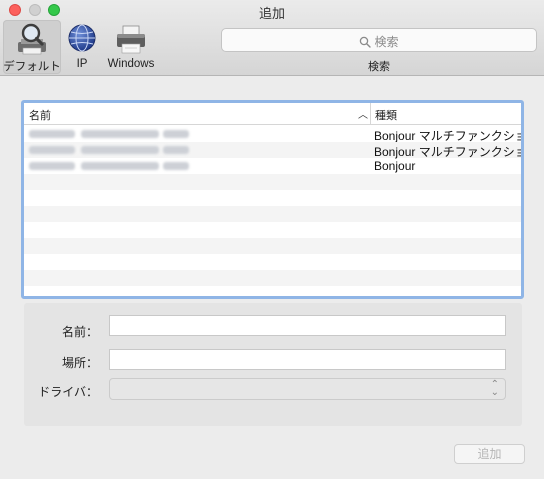 This screenshot has height=479, width=544. I want to click on column-header-name: 名前, so click(40, 115).